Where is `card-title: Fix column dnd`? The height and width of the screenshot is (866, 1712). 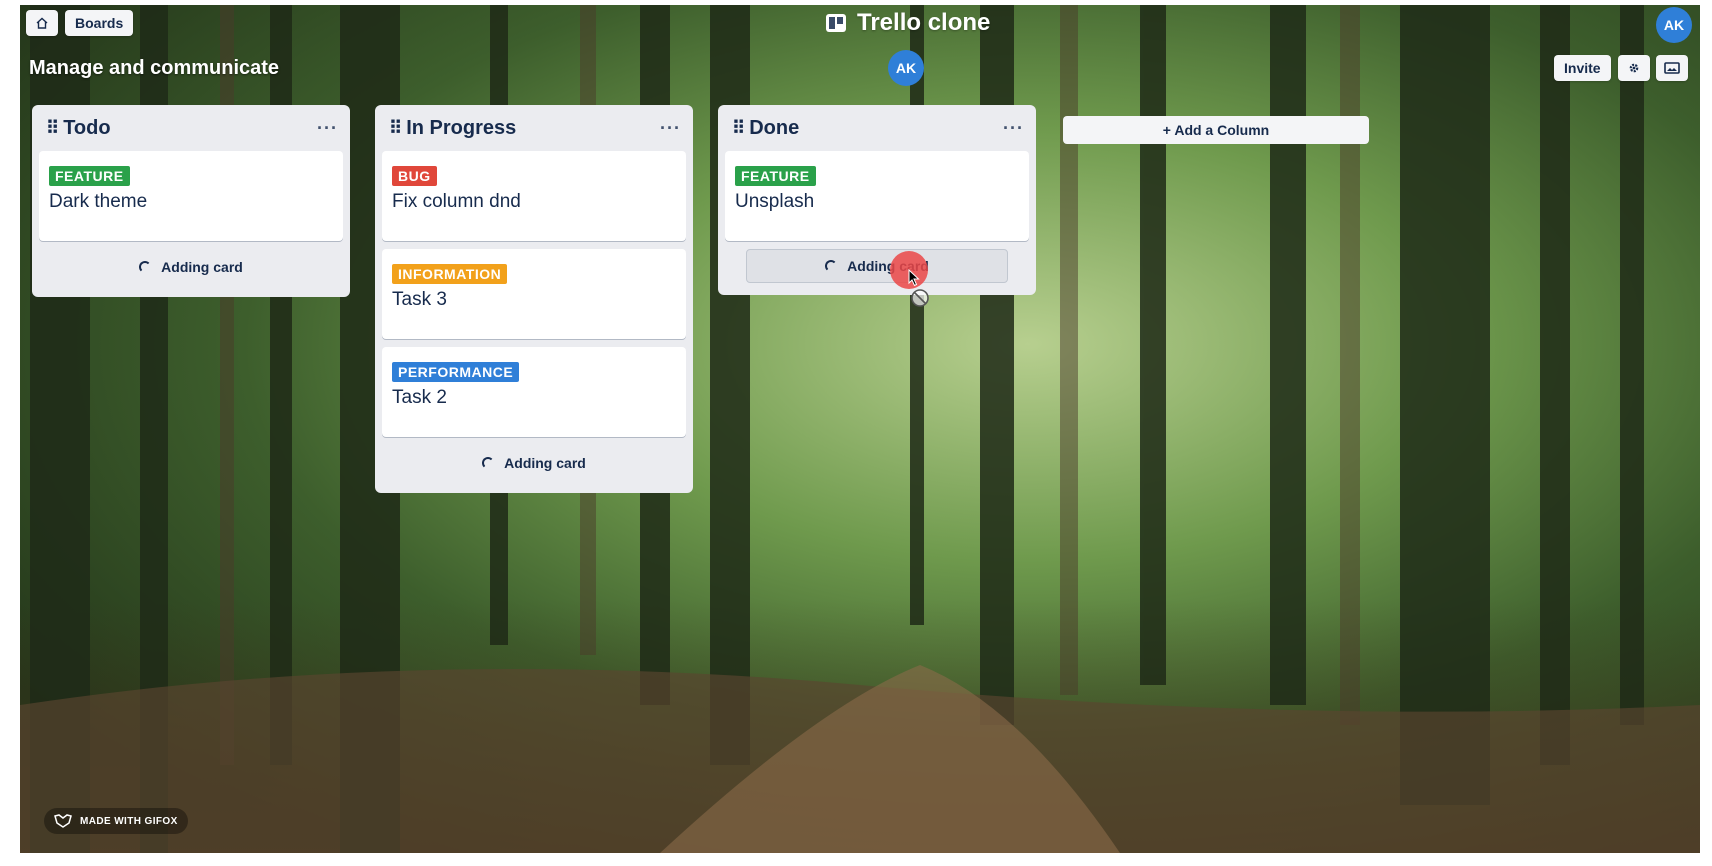 card-title: Fix column dnd is located at coordinates (456, 201).